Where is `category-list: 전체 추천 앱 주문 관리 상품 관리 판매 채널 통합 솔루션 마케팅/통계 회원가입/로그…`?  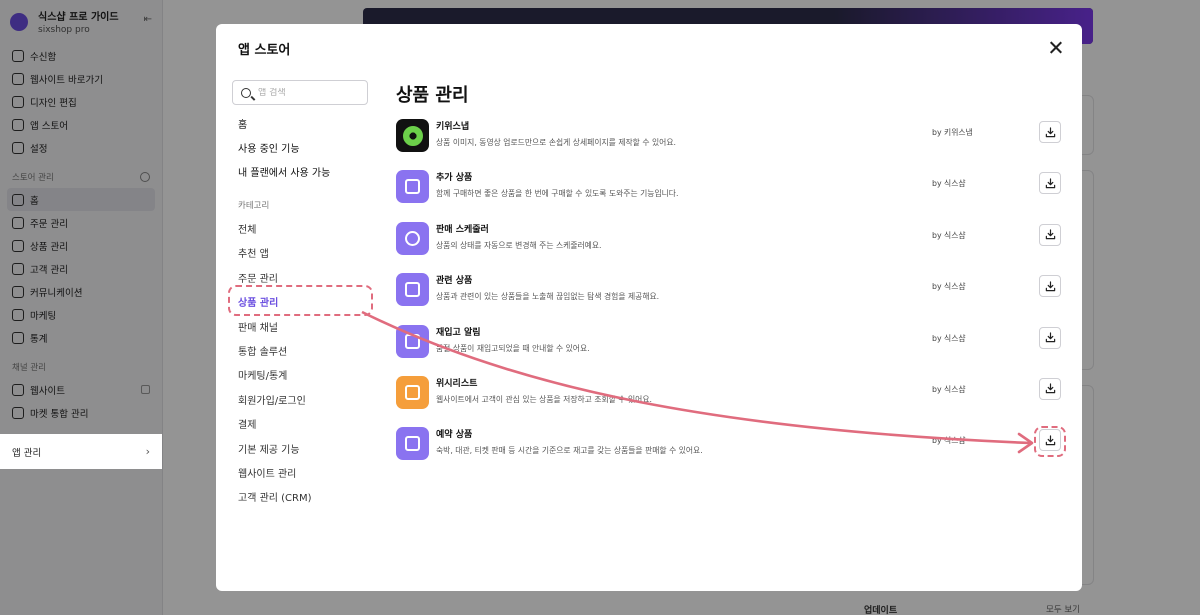
category-list: 전체 추천 앱 주문 관리 상품 관리 판매 채널 통합 솔루션 마케팅/통계 회원가입/로그… is located at coordinates (275, 367).